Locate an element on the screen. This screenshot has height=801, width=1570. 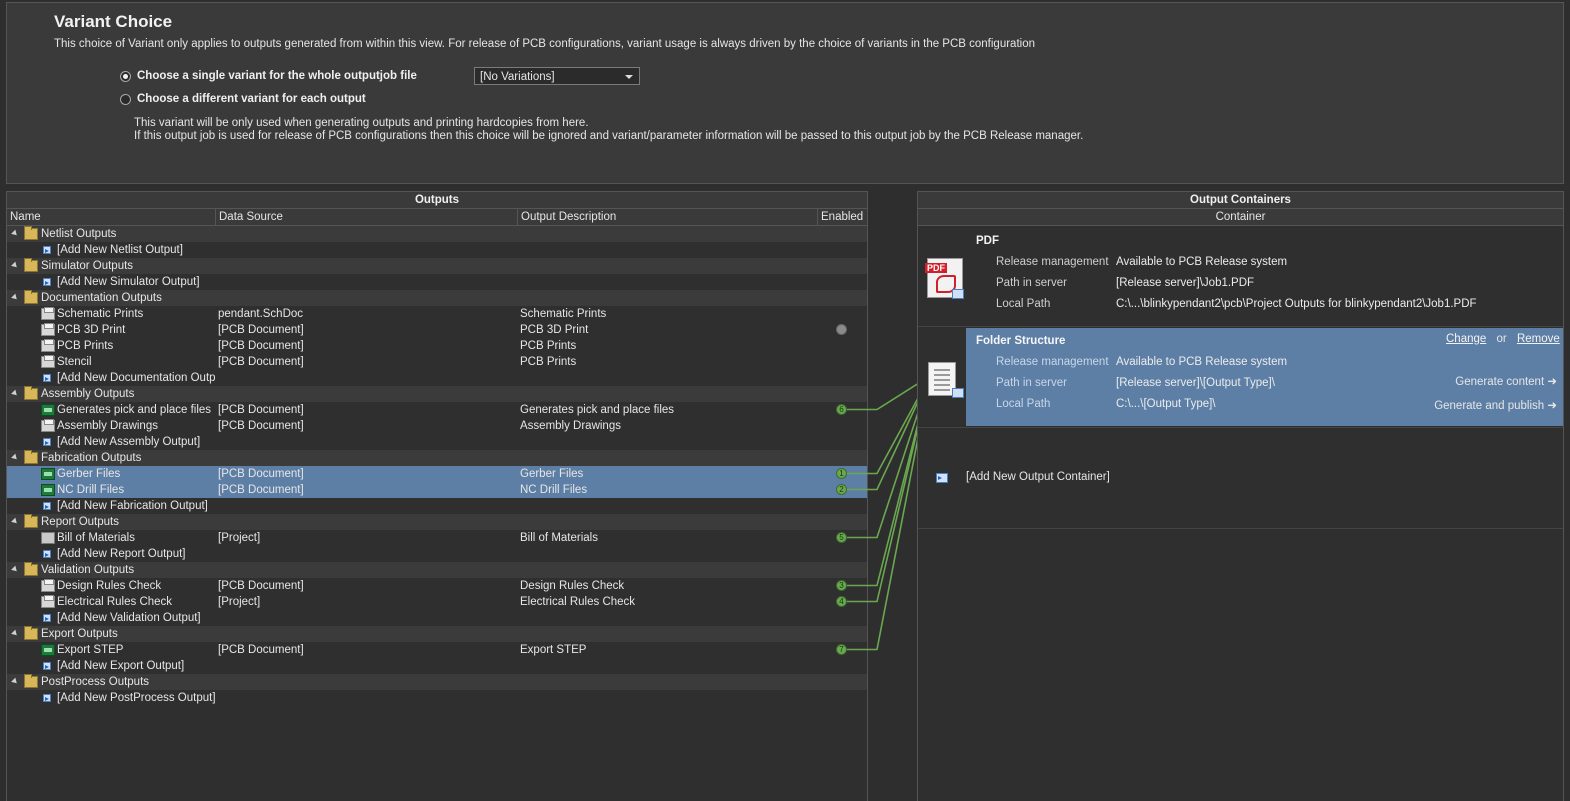
add-icon is located at coordinates (47, 250).